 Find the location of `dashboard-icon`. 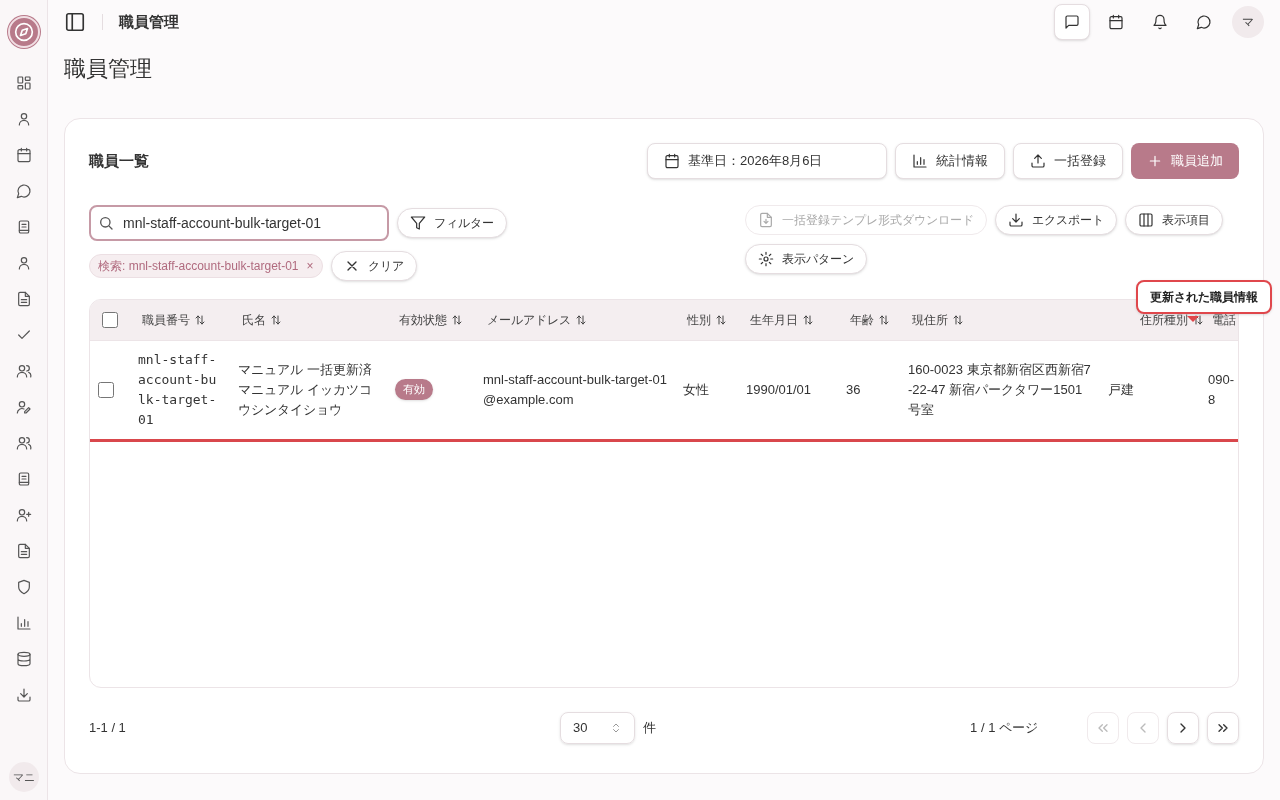

dashboard-icon is located at coordinates (23, 83).